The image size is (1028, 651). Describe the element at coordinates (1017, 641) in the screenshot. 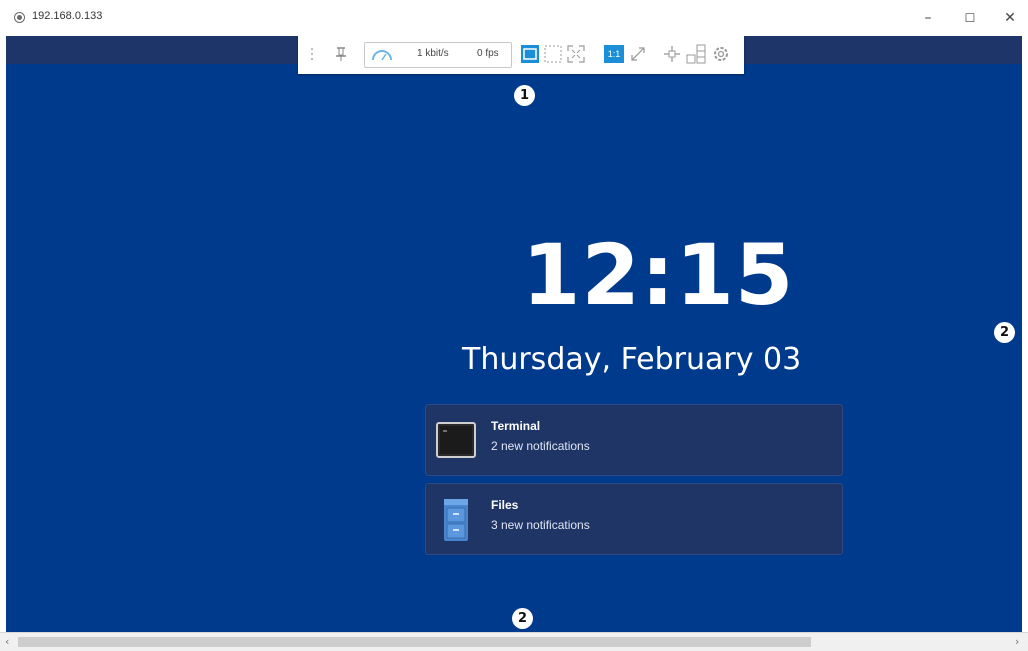

I see `scroll-right-icon: ›` at that location.